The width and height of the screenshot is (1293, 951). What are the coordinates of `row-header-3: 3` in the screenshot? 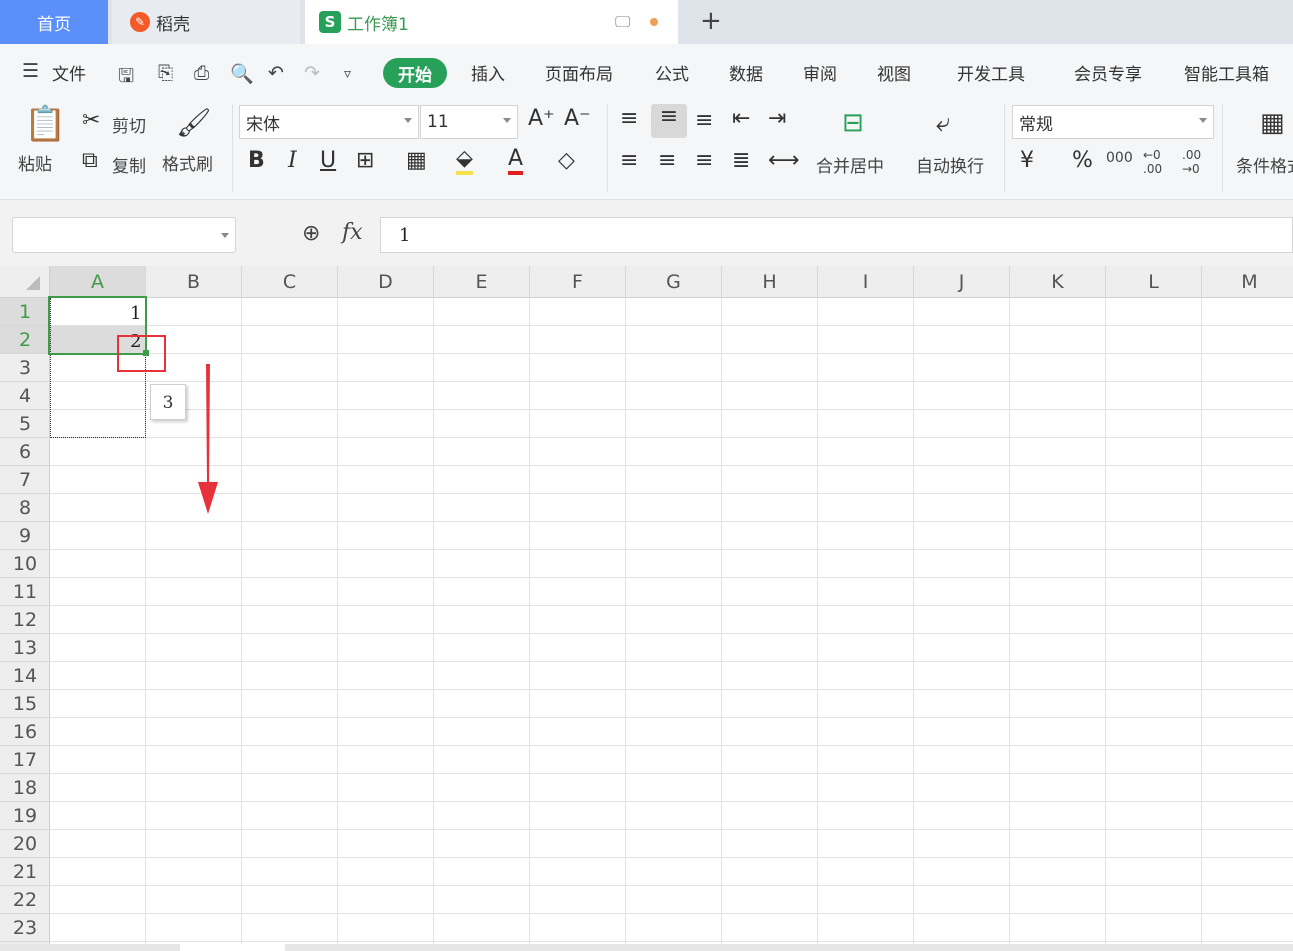 It's located at (25, 368).